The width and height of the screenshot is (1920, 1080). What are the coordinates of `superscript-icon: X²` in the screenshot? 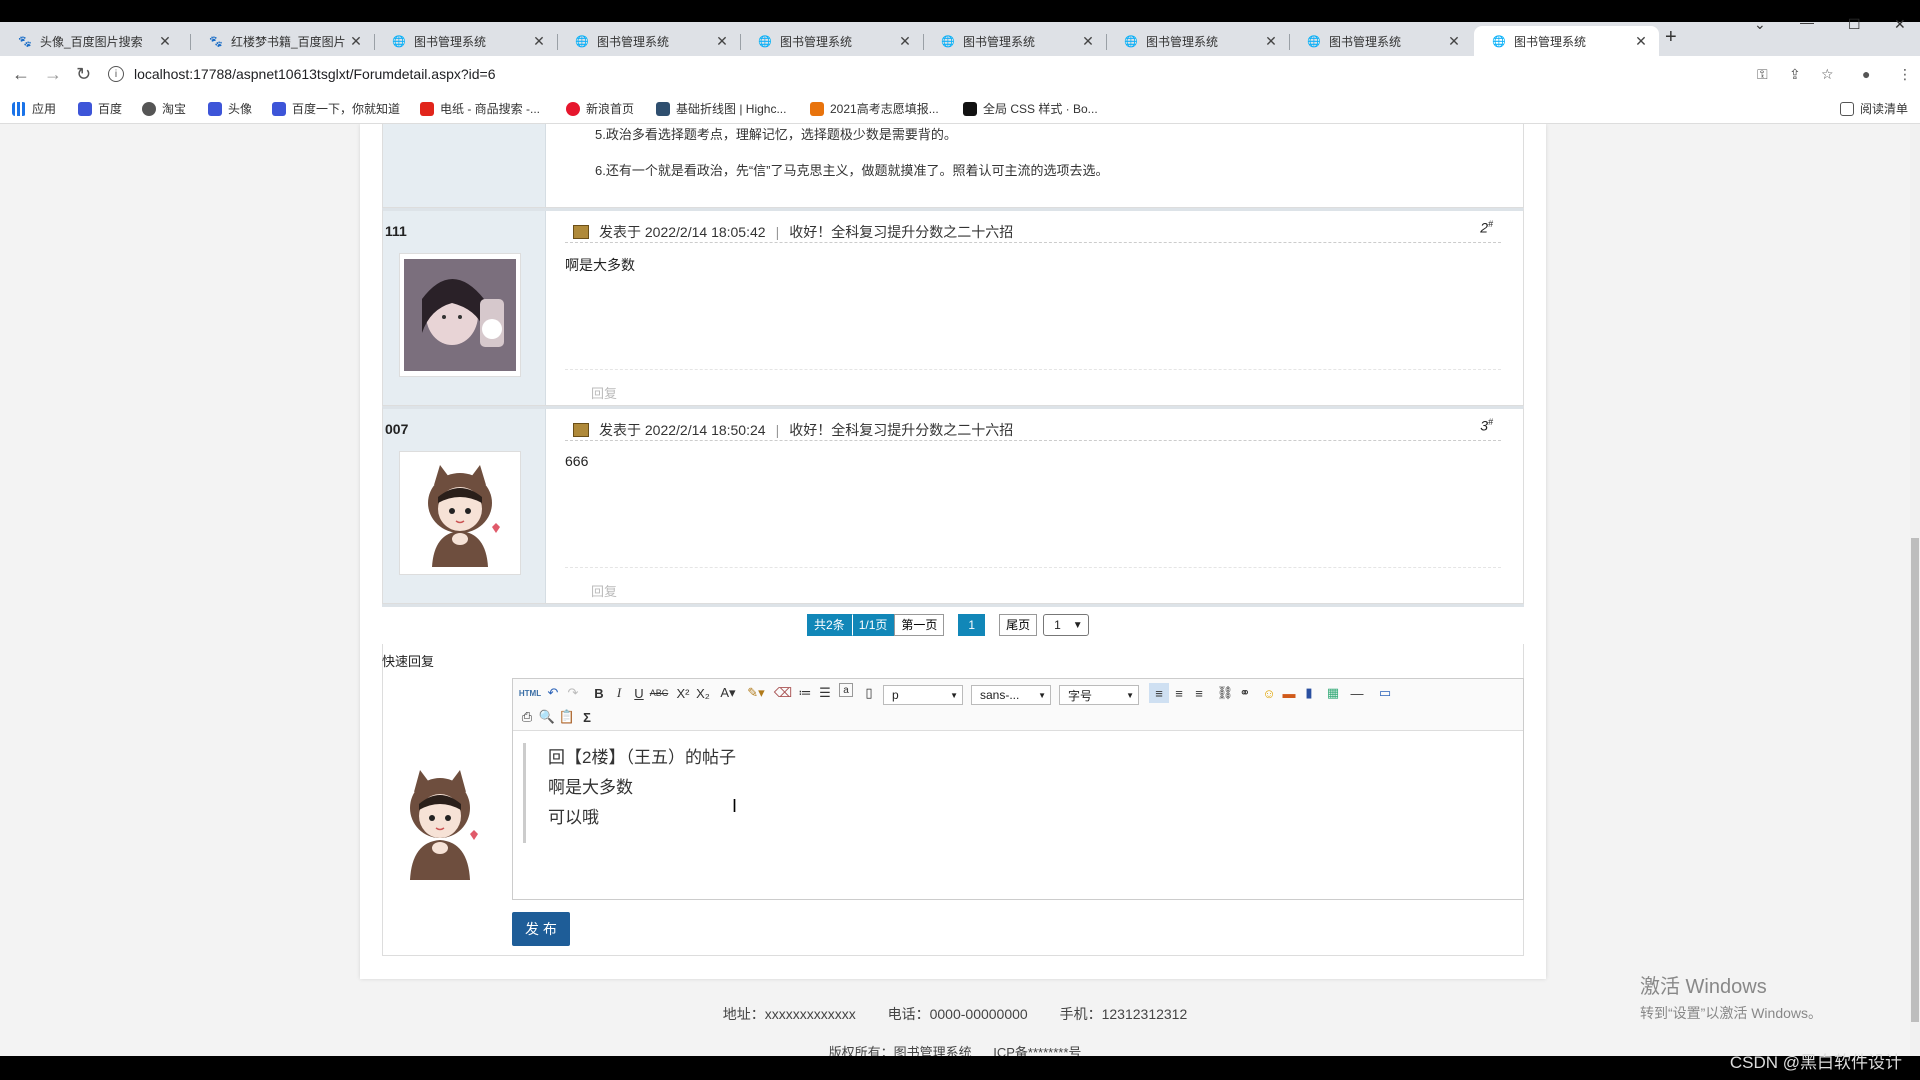 It's located at (683, 693).